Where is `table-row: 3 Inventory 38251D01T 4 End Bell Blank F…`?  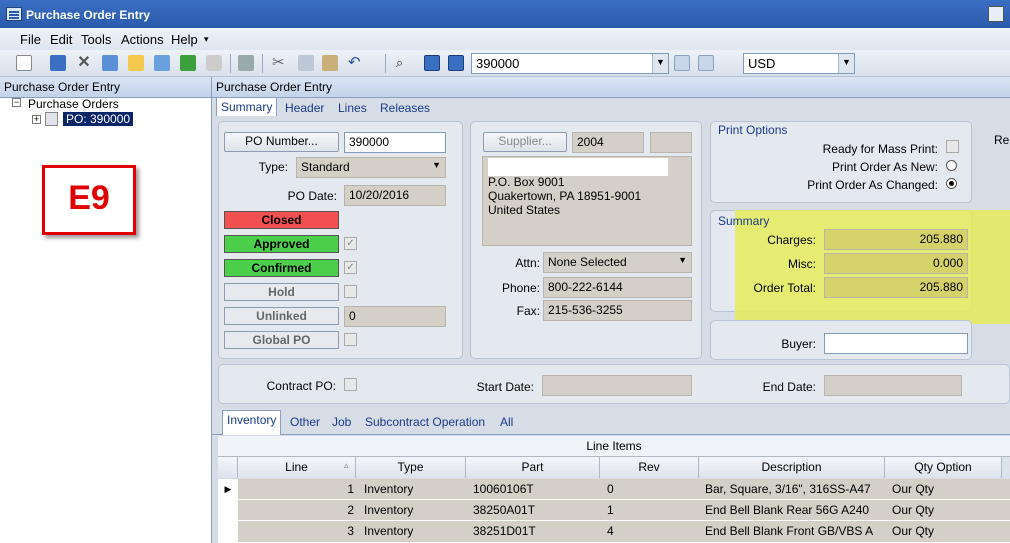
table-row: 3 Inventory 38251D01T 4 End Bell Blank F… is located at coordinates (614, 532).